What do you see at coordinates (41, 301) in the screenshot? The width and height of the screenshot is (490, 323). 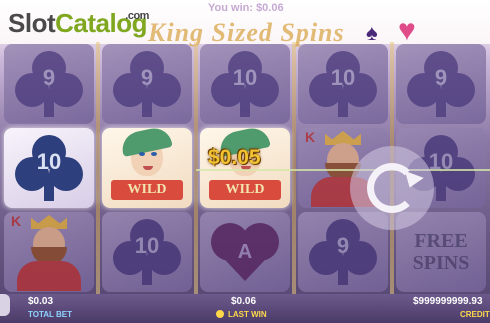 I see `total-bet-value: $0.03` at bounding box center [41, 301].